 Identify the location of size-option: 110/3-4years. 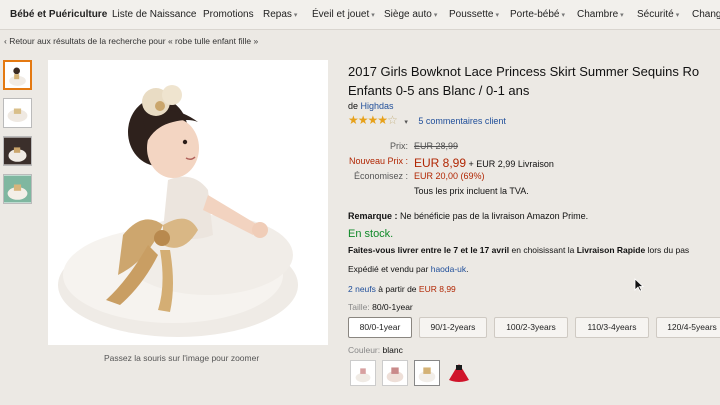
(612, 327).